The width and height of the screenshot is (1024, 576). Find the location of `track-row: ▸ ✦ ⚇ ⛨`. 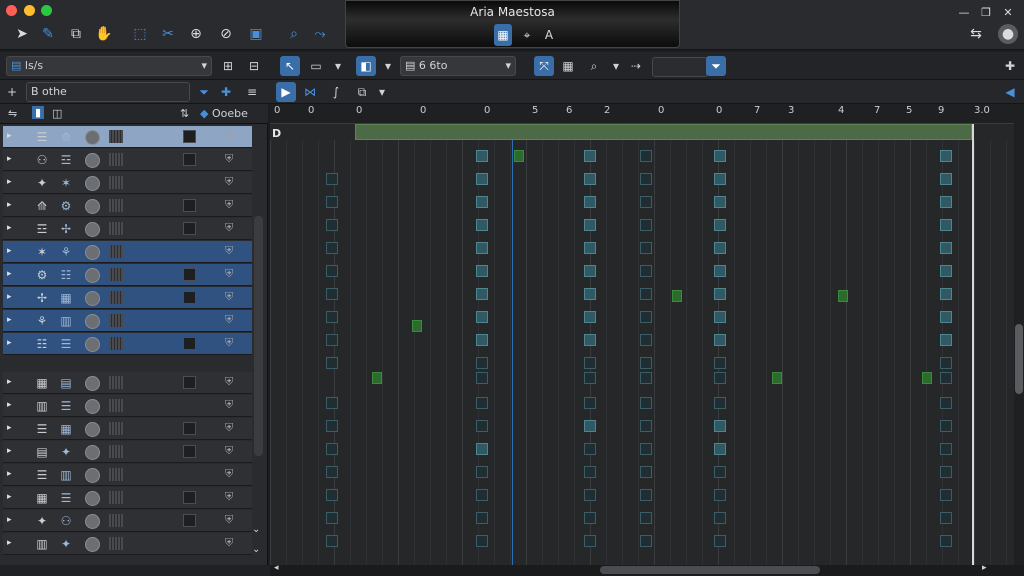

track-row: ▸ ✦ ⚇ ⛨ is located at coordinates (127, 521).